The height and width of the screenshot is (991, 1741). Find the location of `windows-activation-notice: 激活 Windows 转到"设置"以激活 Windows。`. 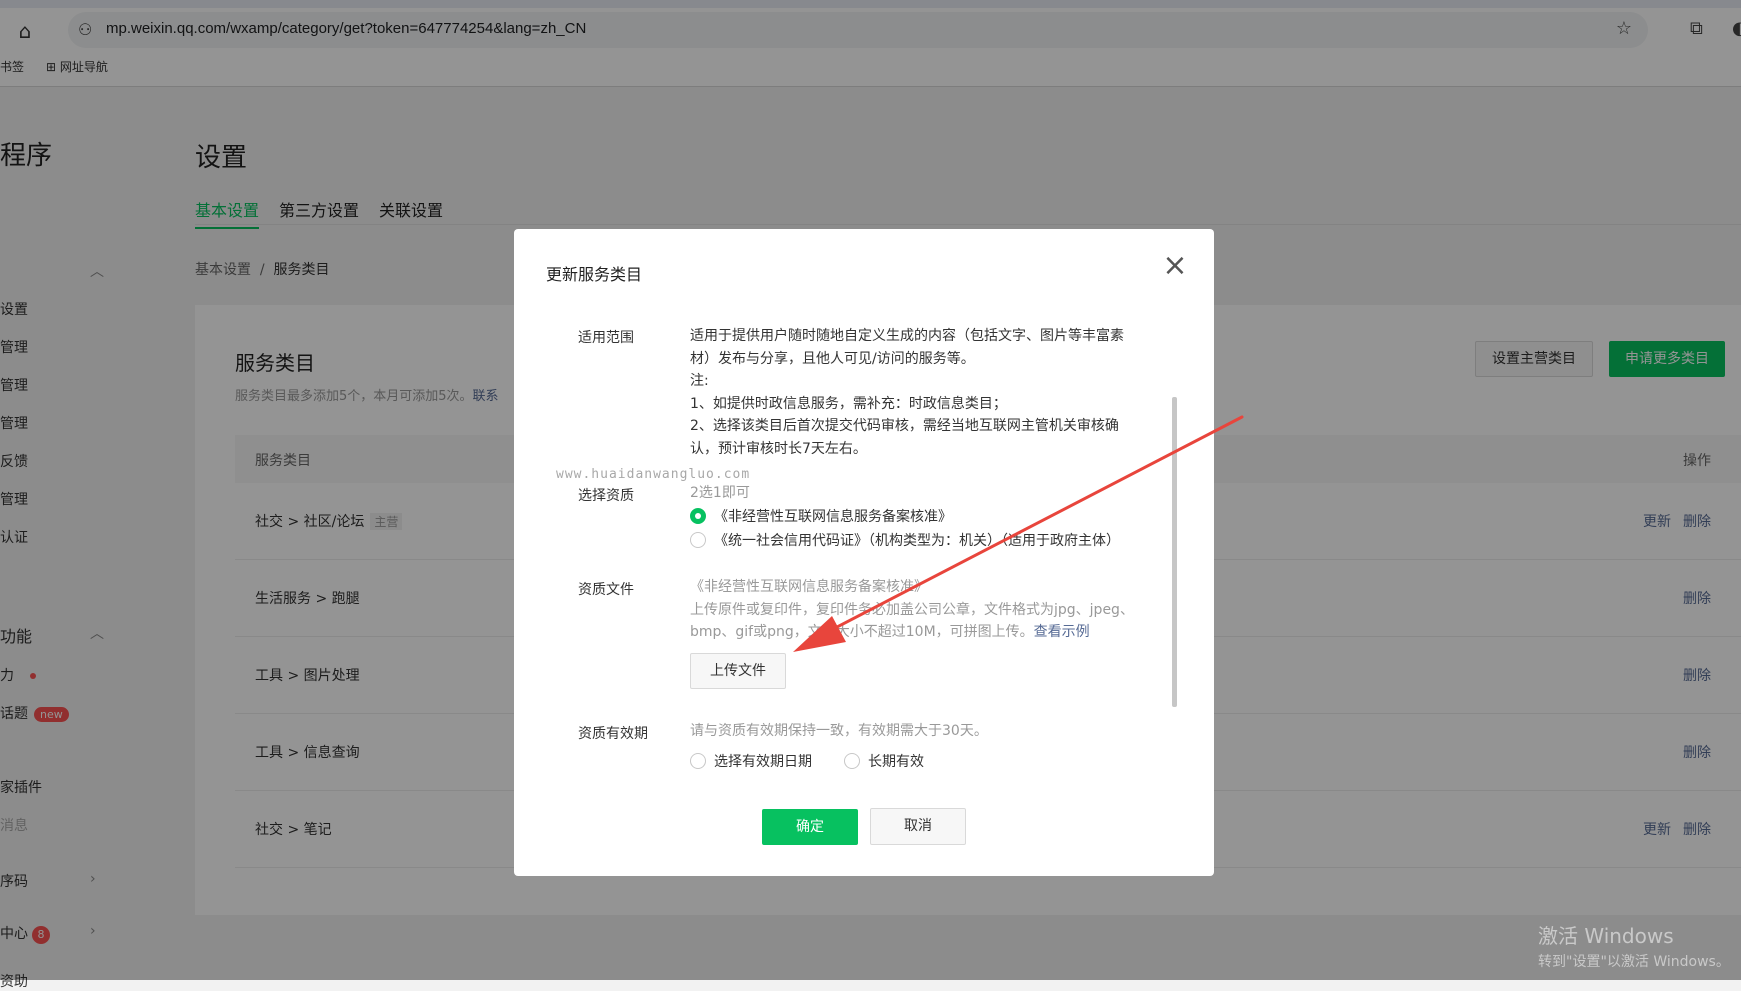

windows-activation-notice: 激活 Windows 转到"设置"以激活 Windows。 is located at coordinates (1634, 947).